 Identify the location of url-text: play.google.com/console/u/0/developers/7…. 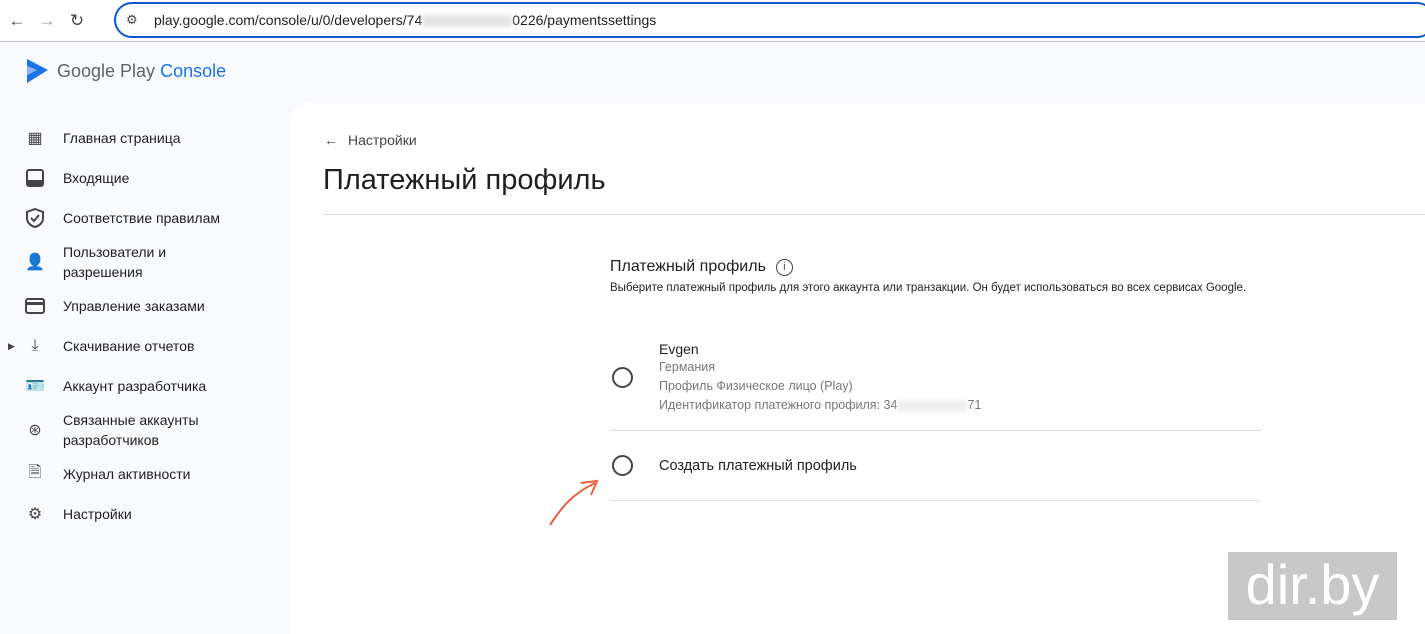
(405, 20).